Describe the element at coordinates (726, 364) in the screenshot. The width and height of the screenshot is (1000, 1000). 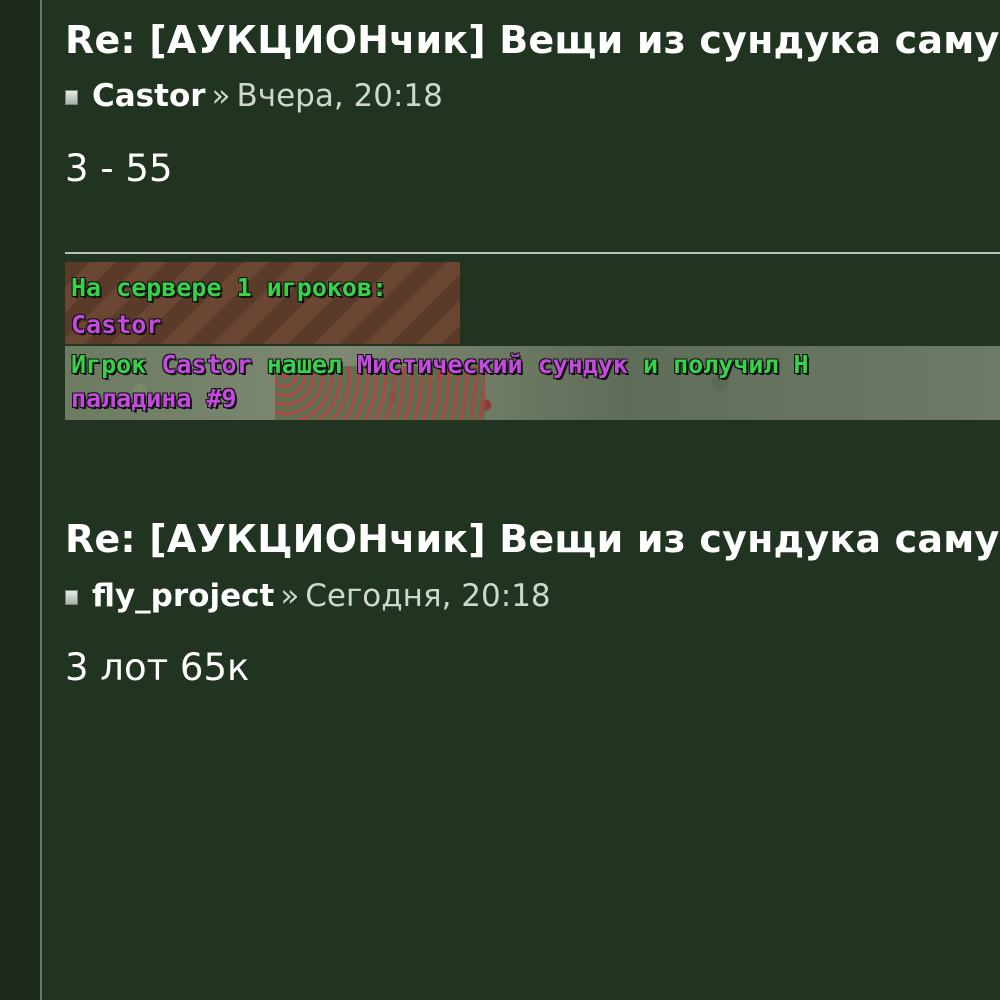
I see `game-loot-word-received: и получил Н` at that location.